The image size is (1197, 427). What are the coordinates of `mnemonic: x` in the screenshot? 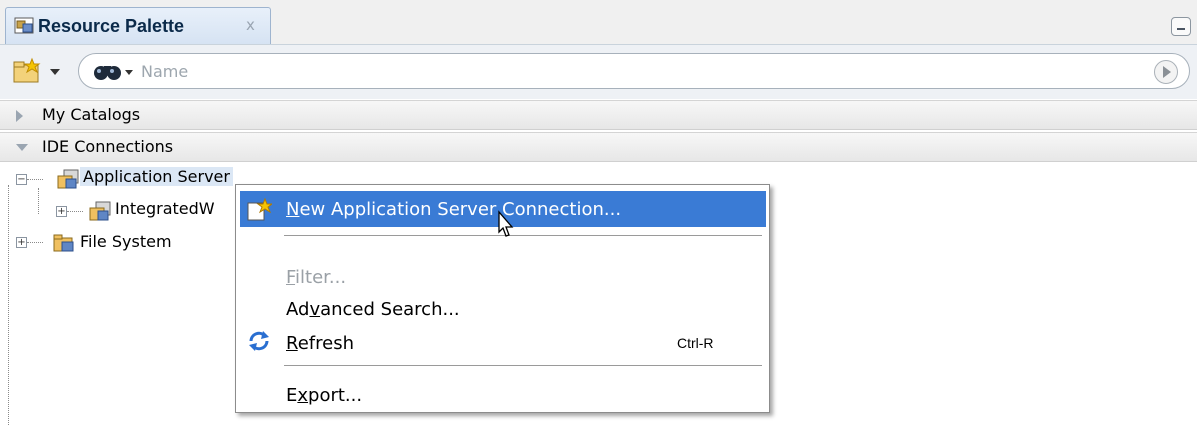 It's located at (303, 395).